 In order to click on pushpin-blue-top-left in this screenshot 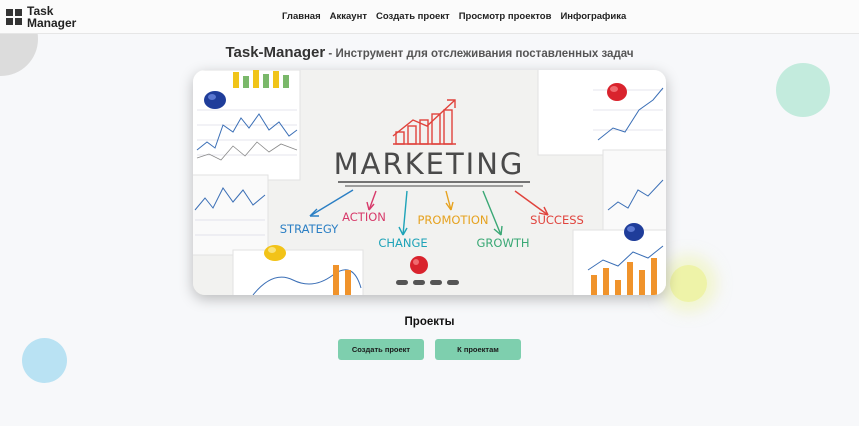, I will do `click(215, 100)`.